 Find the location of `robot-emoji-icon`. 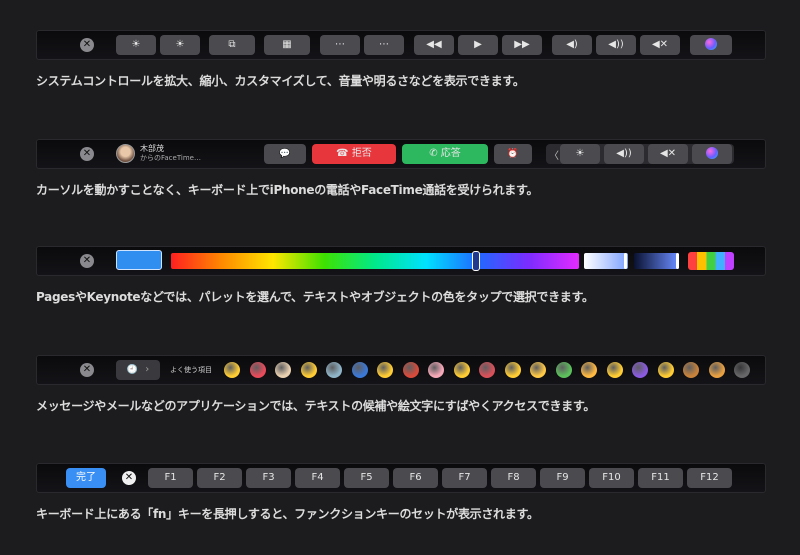

robot-emoji-icon is located at coordinates (334, 370).